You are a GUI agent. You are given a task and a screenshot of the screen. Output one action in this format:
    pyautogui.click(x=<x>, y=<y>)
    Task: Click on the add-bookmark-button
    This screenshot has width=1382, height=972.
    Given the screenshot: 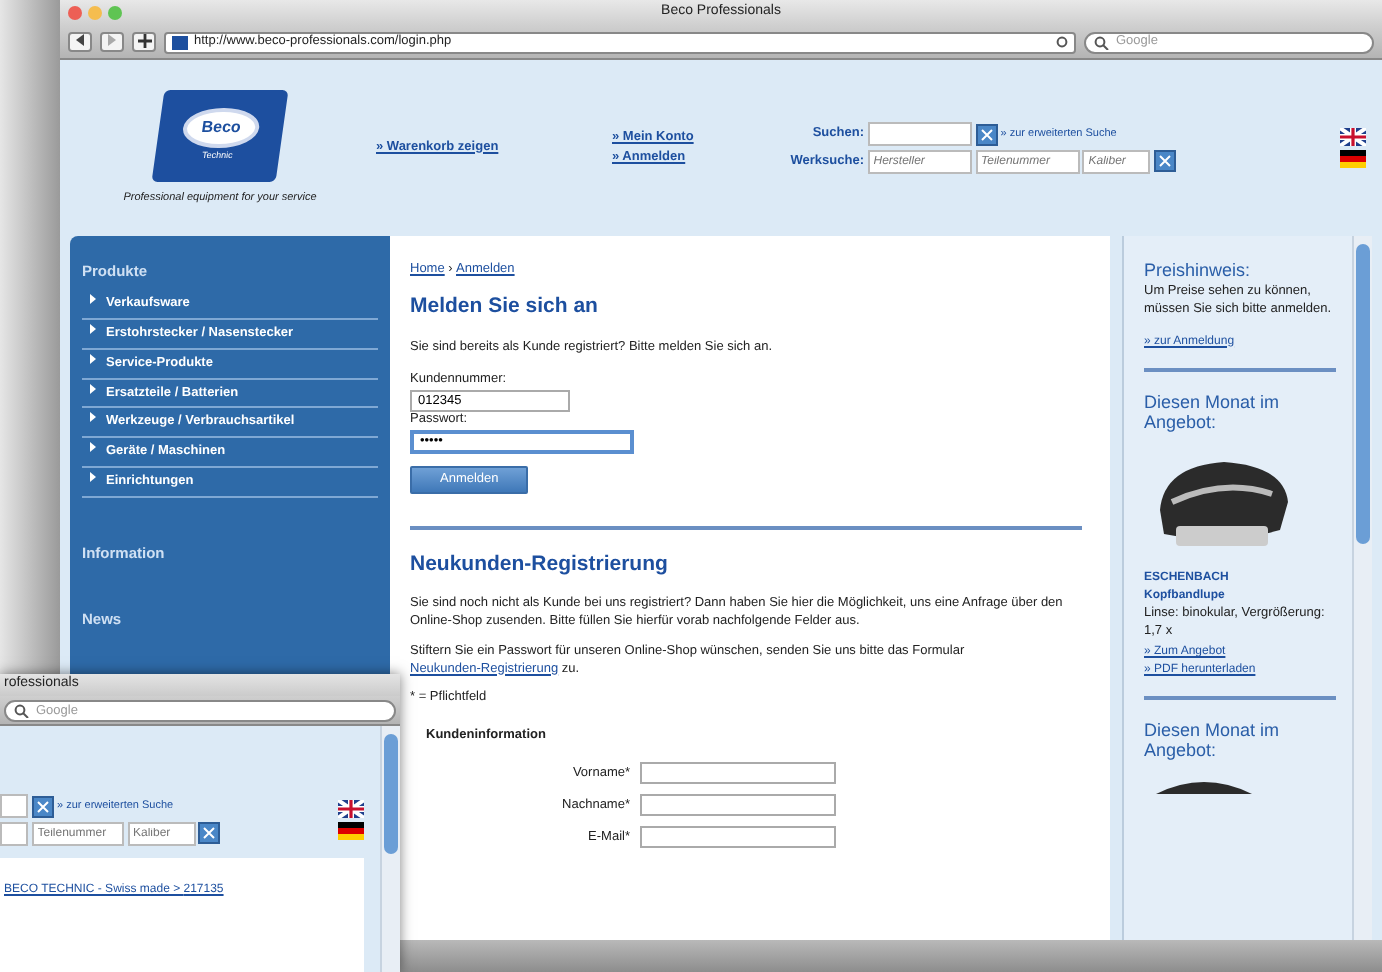 What is the action you would take?
    pyautogui.click(x=144, y=42)
    